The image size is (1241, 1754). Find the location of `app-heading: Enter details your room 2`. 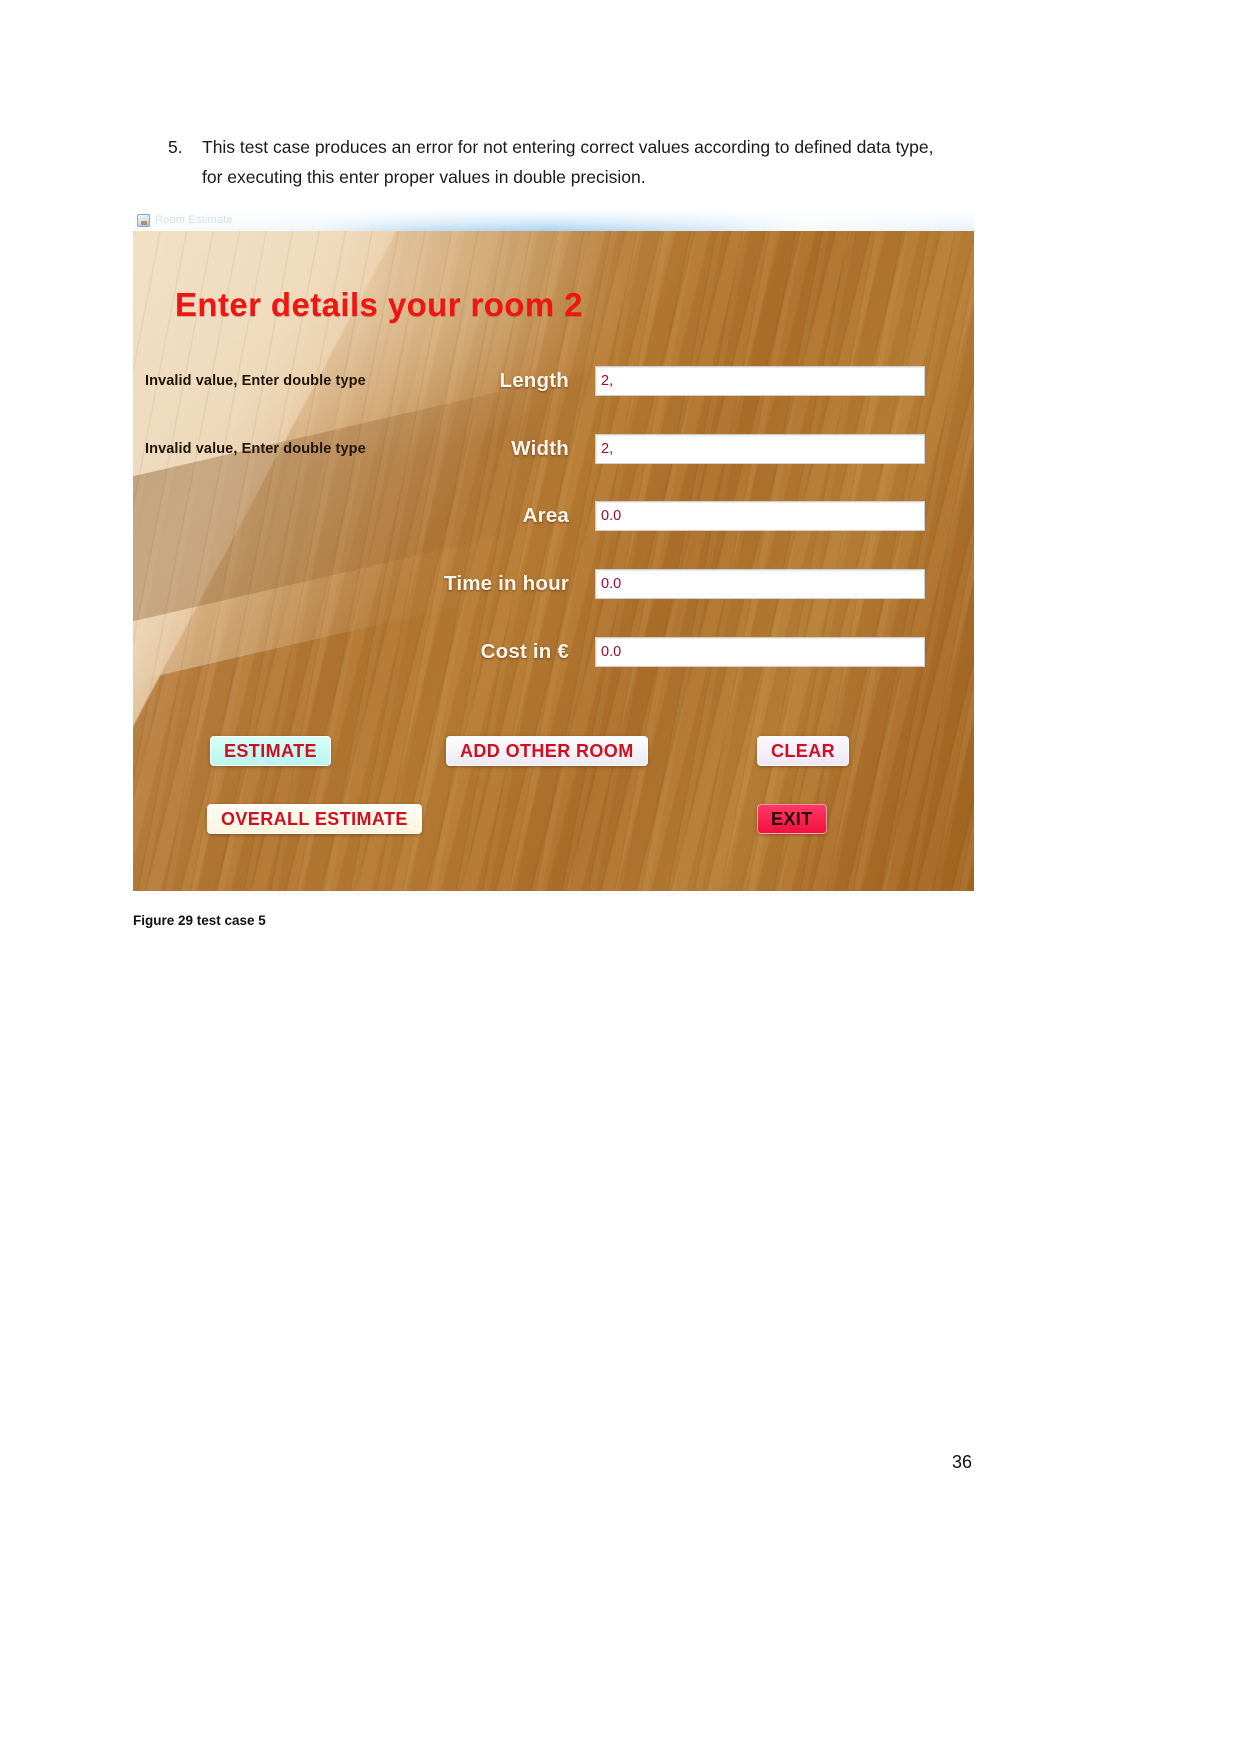

app-heading: Enter details your room 2 is located at coordinates (379, 304).